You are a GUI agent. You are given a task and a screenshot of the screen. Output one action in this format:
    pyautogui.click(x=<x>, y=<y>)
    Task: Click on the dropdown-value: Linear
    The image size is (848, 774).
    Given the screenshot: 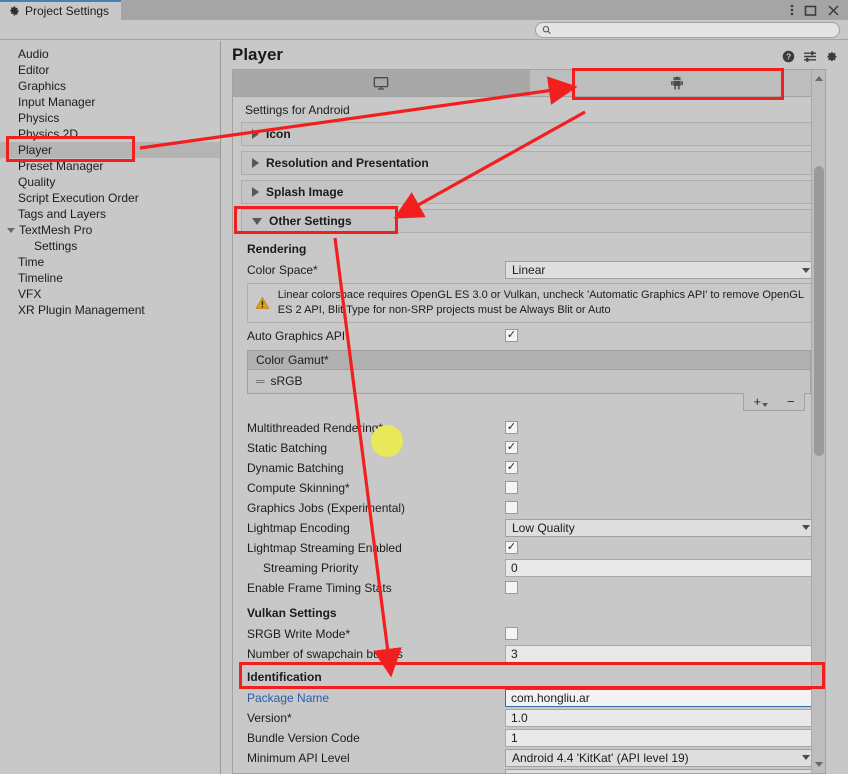 What is the action you would take?
    pyautogui.click(x=529, y=270)
    